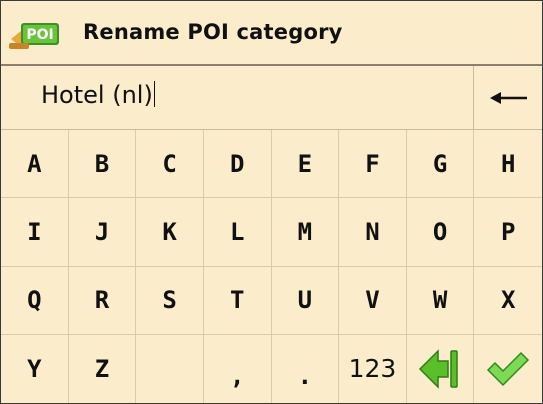 This screenshot has height=404, width=543. I want to click on key-f: F, so click(373, 164).